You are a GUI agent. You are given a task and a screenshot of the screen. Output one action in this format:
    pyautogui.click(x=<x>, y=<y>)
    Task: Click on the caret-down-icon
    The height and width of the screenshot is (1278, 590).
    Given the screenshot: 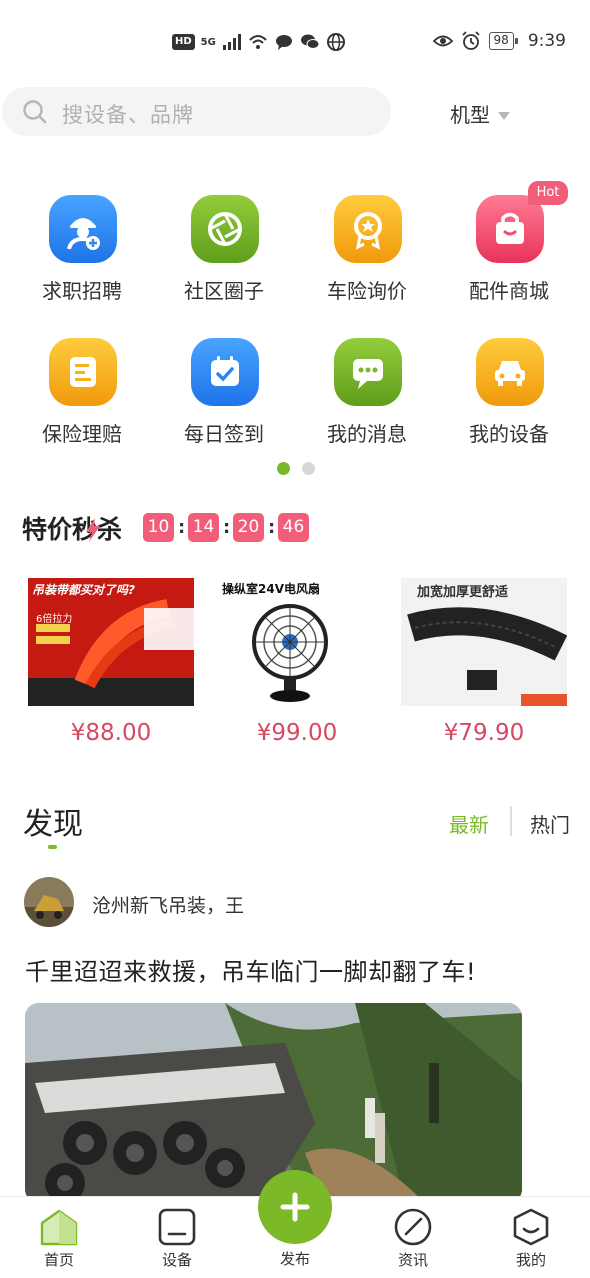 What is the action you would take?
    pyautogui.click(x=504, y=115)
    